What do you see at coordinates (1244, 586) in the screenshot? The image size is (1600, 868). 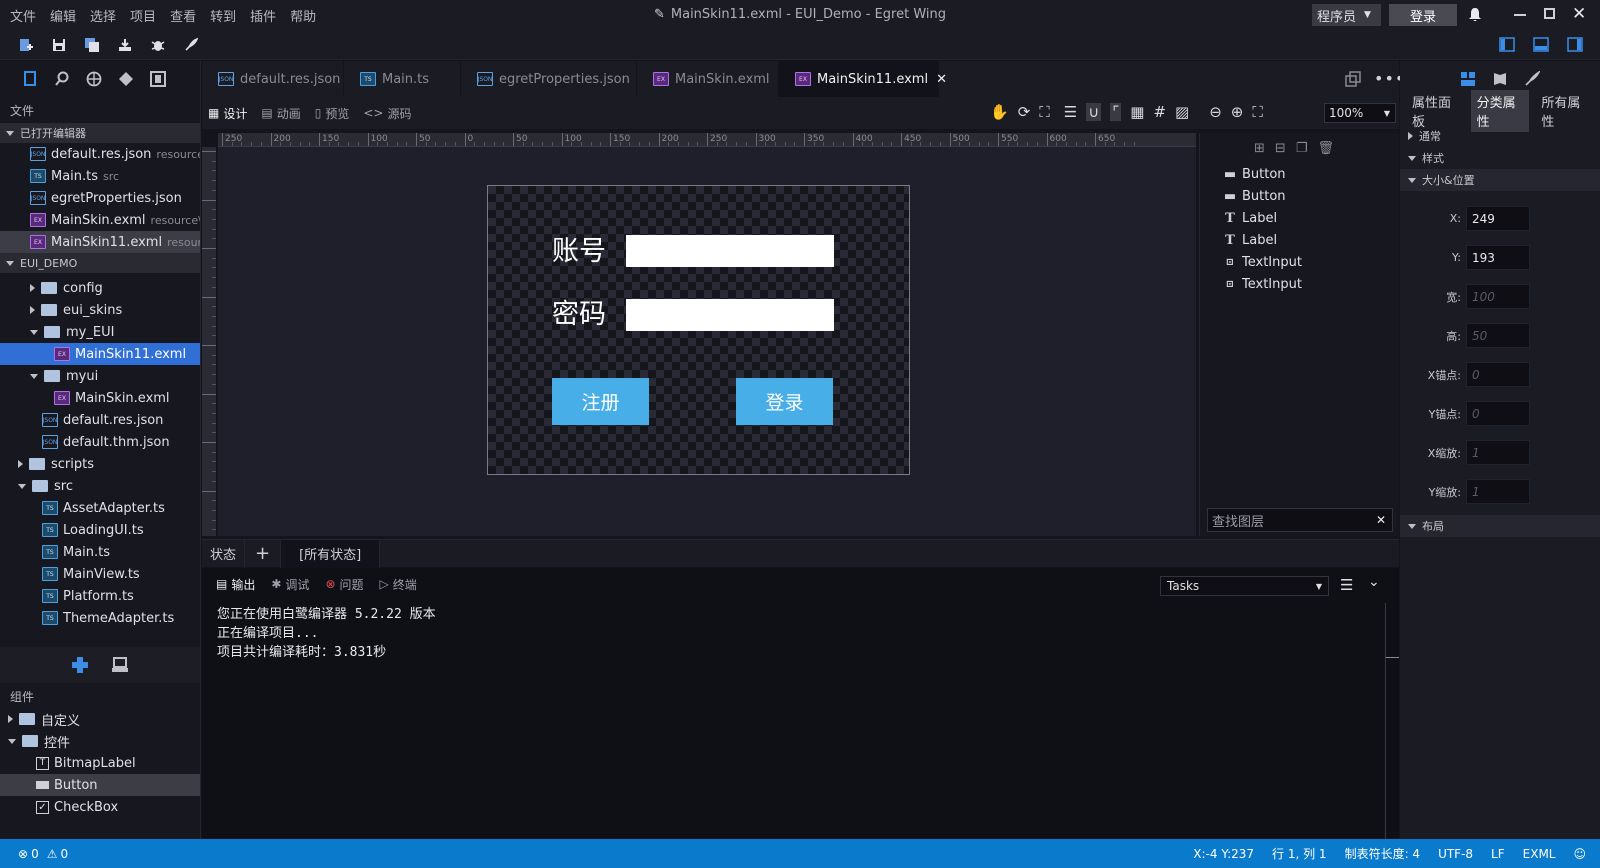 I see `tasks-select: Tasks ▼` at bounding box center [1244, 586].